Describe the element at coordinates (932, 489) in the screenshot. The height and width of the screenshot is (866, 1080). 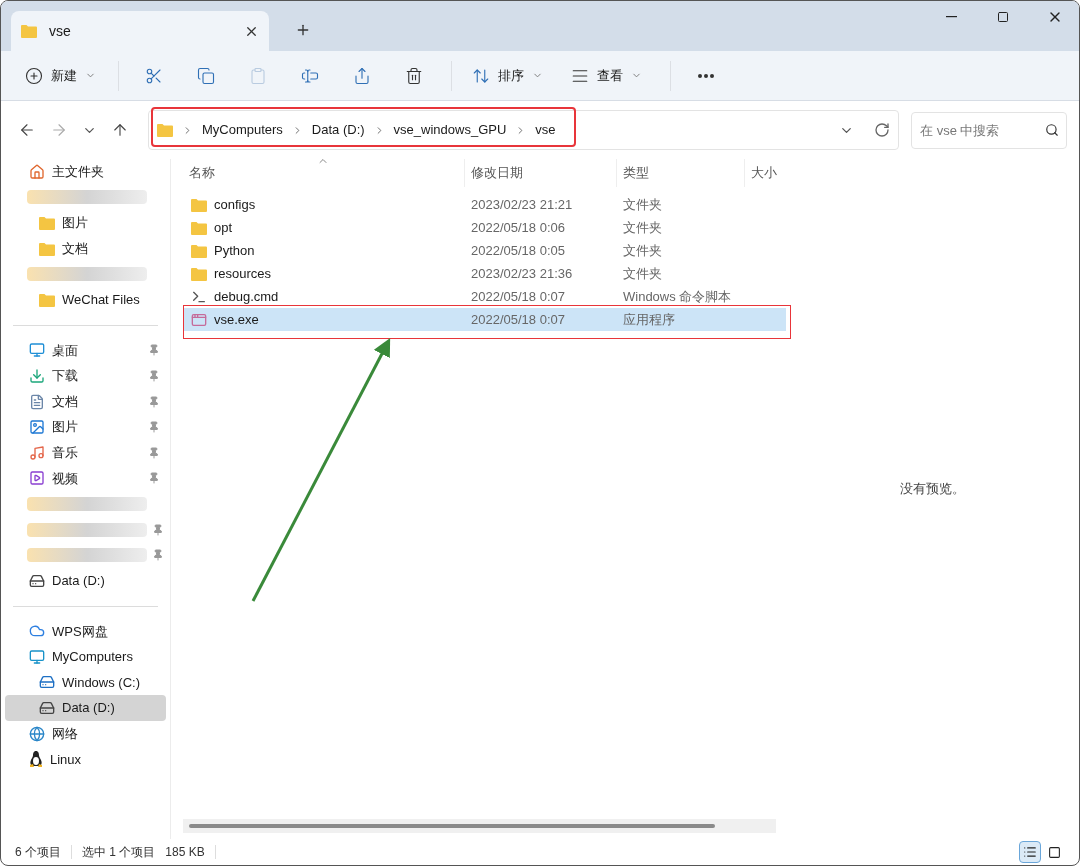
I see `preview-message: 没有预览。` at that location.